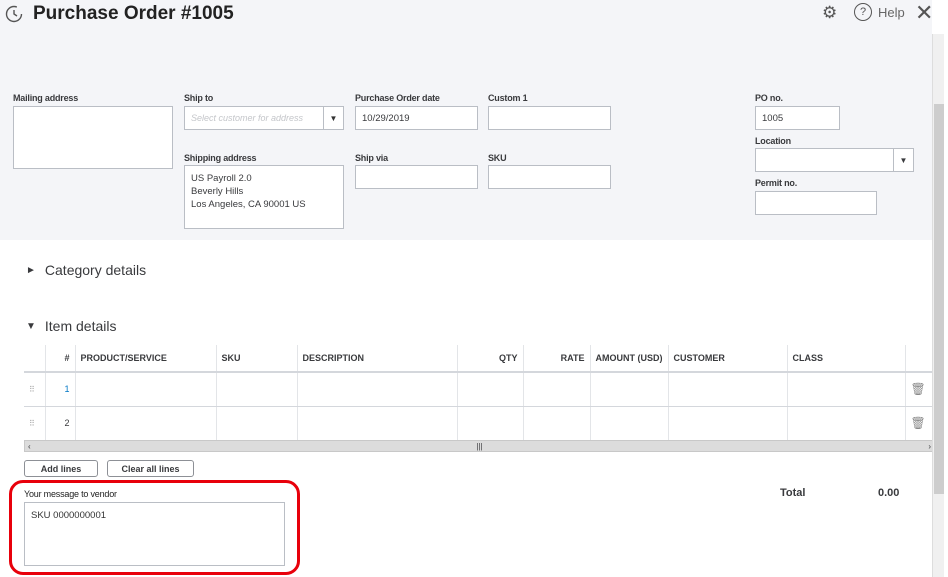 The height and width of the screenshot is (577, 948). Describe the element at coordinates (199, 98) in the screenshot. I see `ship-to-label: Ship to` at that location.